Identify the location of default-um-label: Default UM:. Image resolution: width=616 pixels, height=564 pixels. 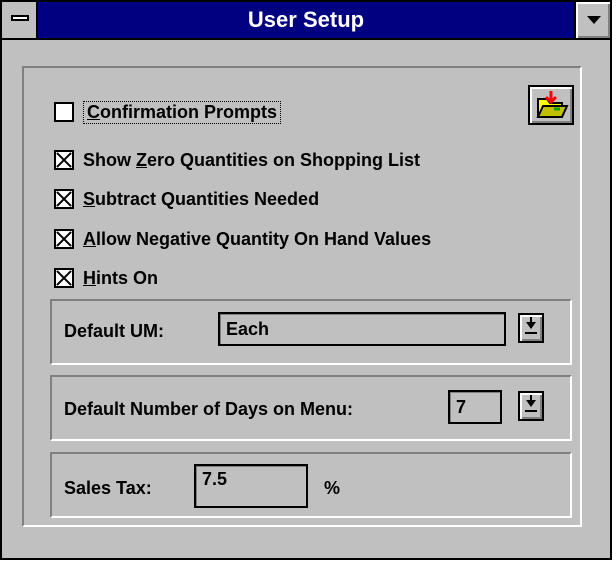
(114, 331).